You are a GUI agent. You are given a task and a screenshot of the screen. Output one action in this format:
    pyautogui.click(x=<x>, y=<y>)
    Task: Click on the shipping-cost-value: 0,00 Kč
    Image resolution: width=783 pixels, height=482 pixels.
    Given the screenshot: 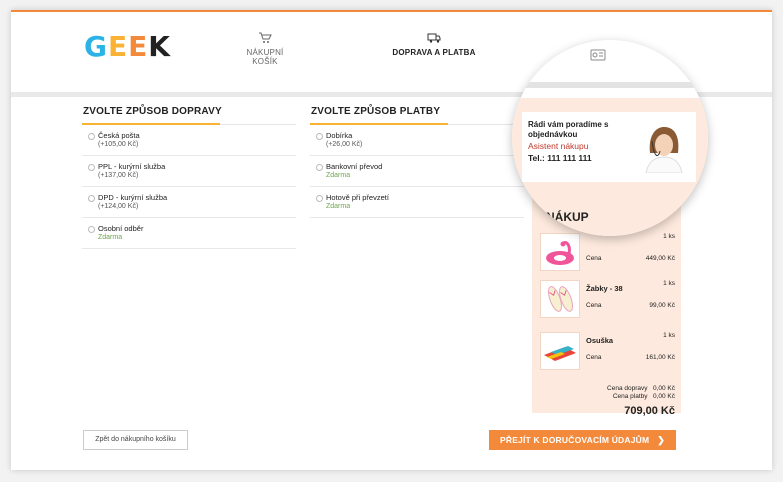 What is the action you would take?
    pyautogui.click(x=663, y=388)
    